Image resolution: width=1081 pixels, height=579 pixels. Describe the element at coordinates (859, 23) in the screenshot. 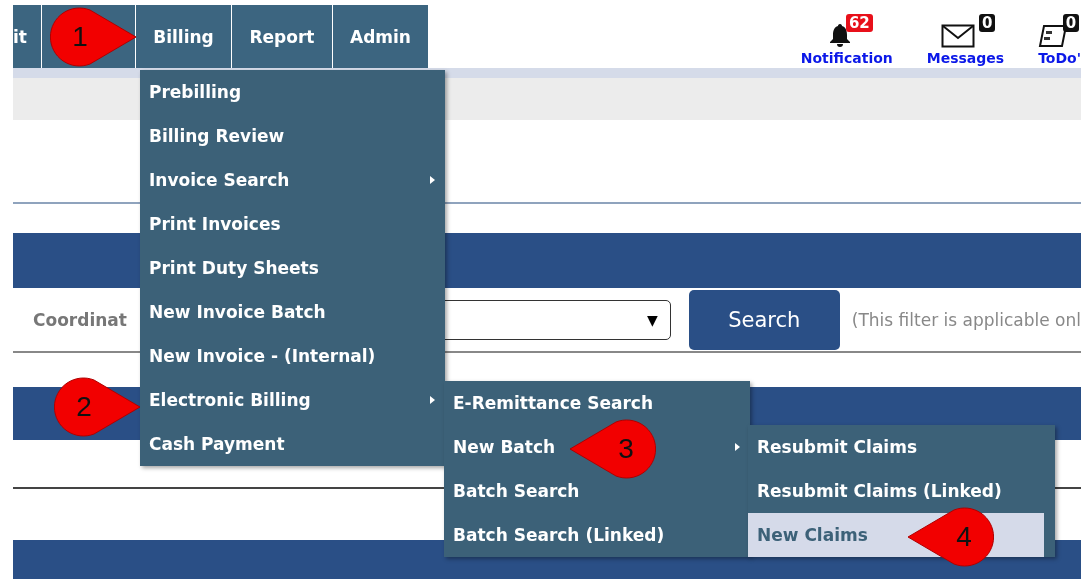

I see `count-badge: 62` at that location.